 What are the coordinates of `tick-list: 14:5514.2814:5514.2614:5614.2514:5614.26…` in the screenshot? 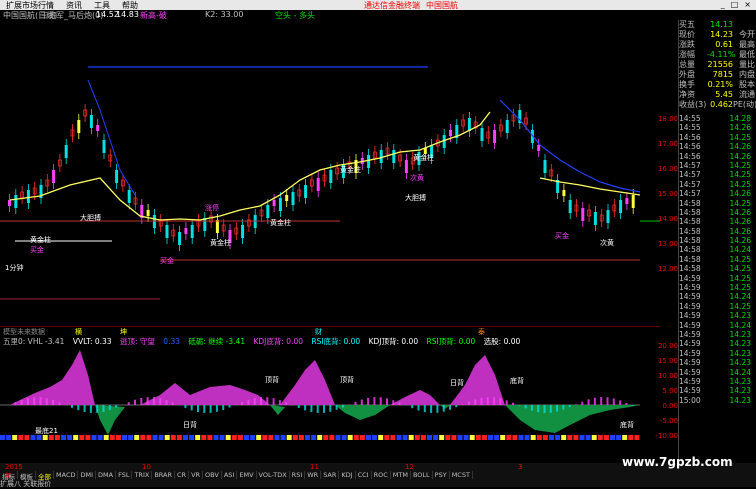 It's located at (717, 259).